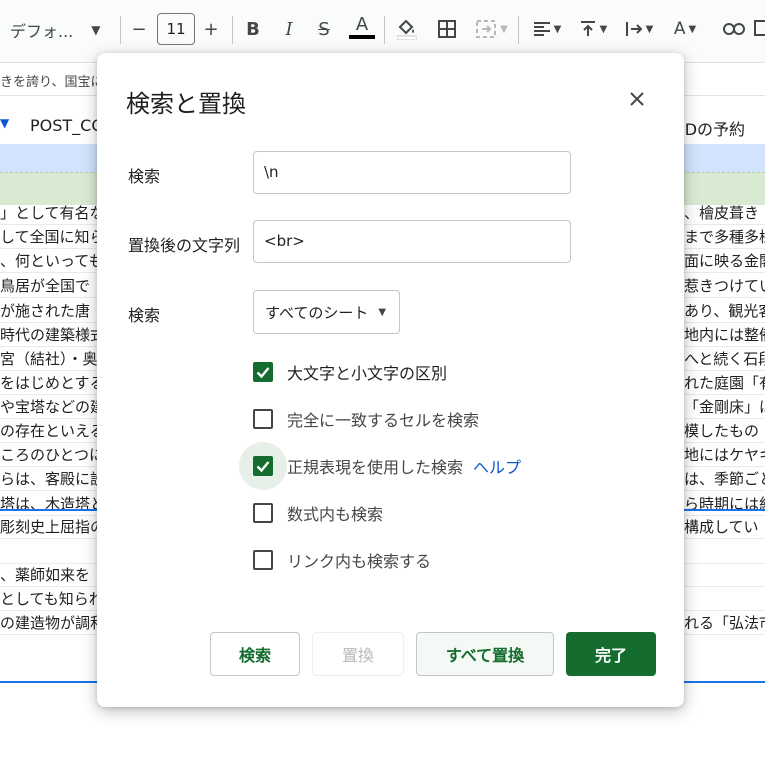 Image resolution: width=765 pixels, height=765 pixels. I want to click on row-cell-left: 、何といっても, so click(52, 260).